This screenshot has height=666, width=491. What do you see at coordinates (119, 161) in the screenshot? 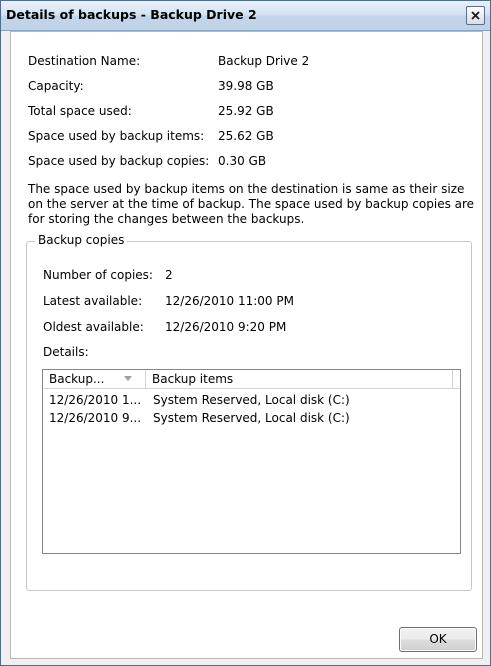
I see `space-used-copies-label: Space used by backup copies:` at bounding box center [119, 161].